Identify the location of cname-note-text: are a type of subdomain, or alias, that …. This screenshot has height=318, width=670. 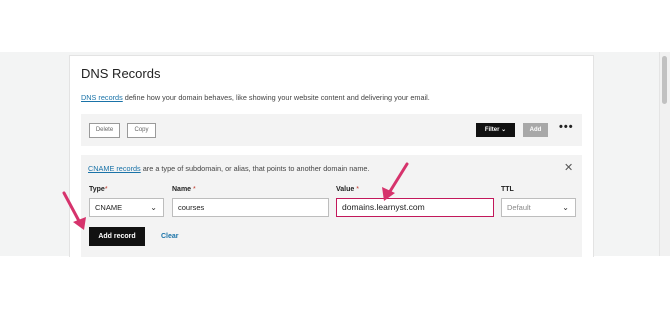
(255, 168).